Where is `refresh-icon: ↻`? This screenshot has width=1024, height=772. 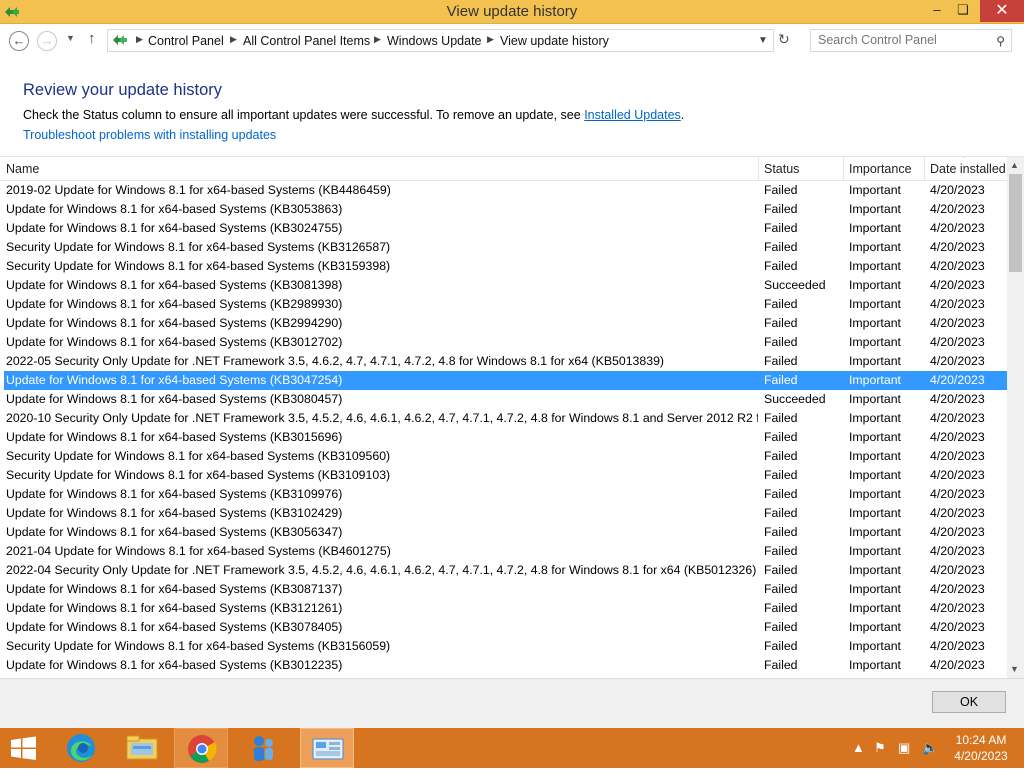
refresh-icon: ↻ is located at coordinates (784, 39).